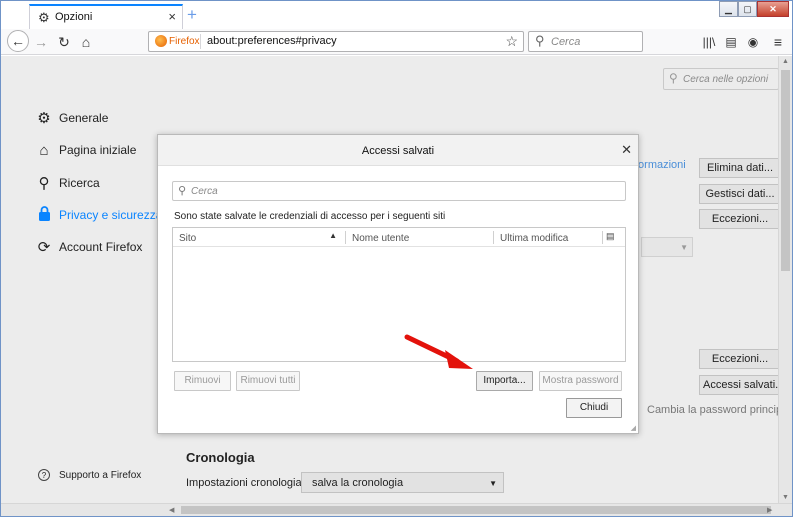 The height and width of the screenshot is (517, 793). I want to click on annotation-arrow-icon, so click(438, 351).